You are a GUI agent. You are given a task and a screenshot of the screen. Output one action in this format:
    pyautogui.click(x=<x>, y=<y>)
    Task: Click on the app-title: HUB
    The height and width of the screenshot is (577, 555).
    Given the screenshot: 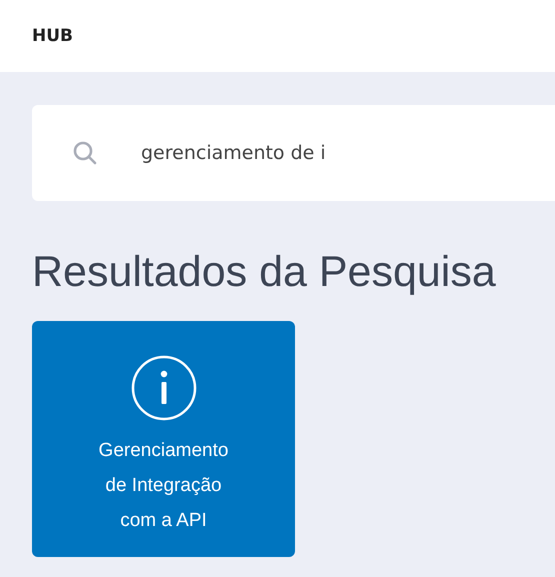 What is the action you would take?
    pyautogui.click(x=52, y=36)
    